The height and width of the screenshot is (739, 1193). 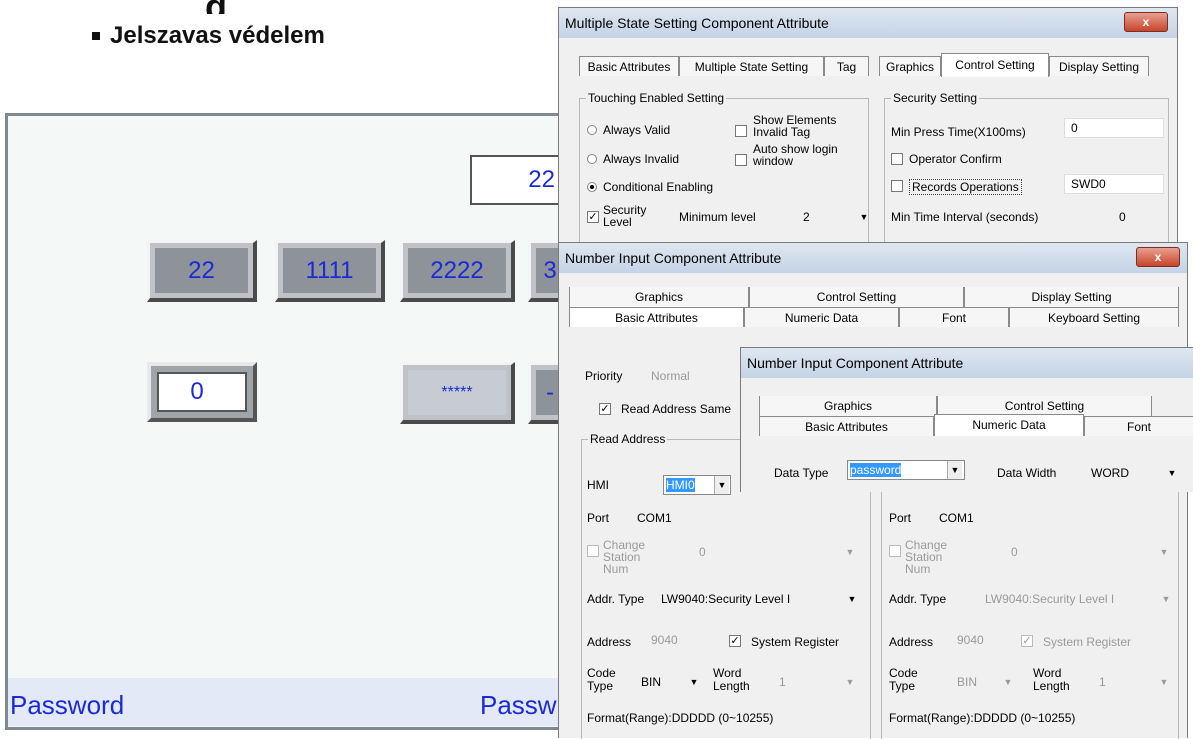 I want to click on tab-multiple-state: Multiple State Setting, so click(x=751, y=66).